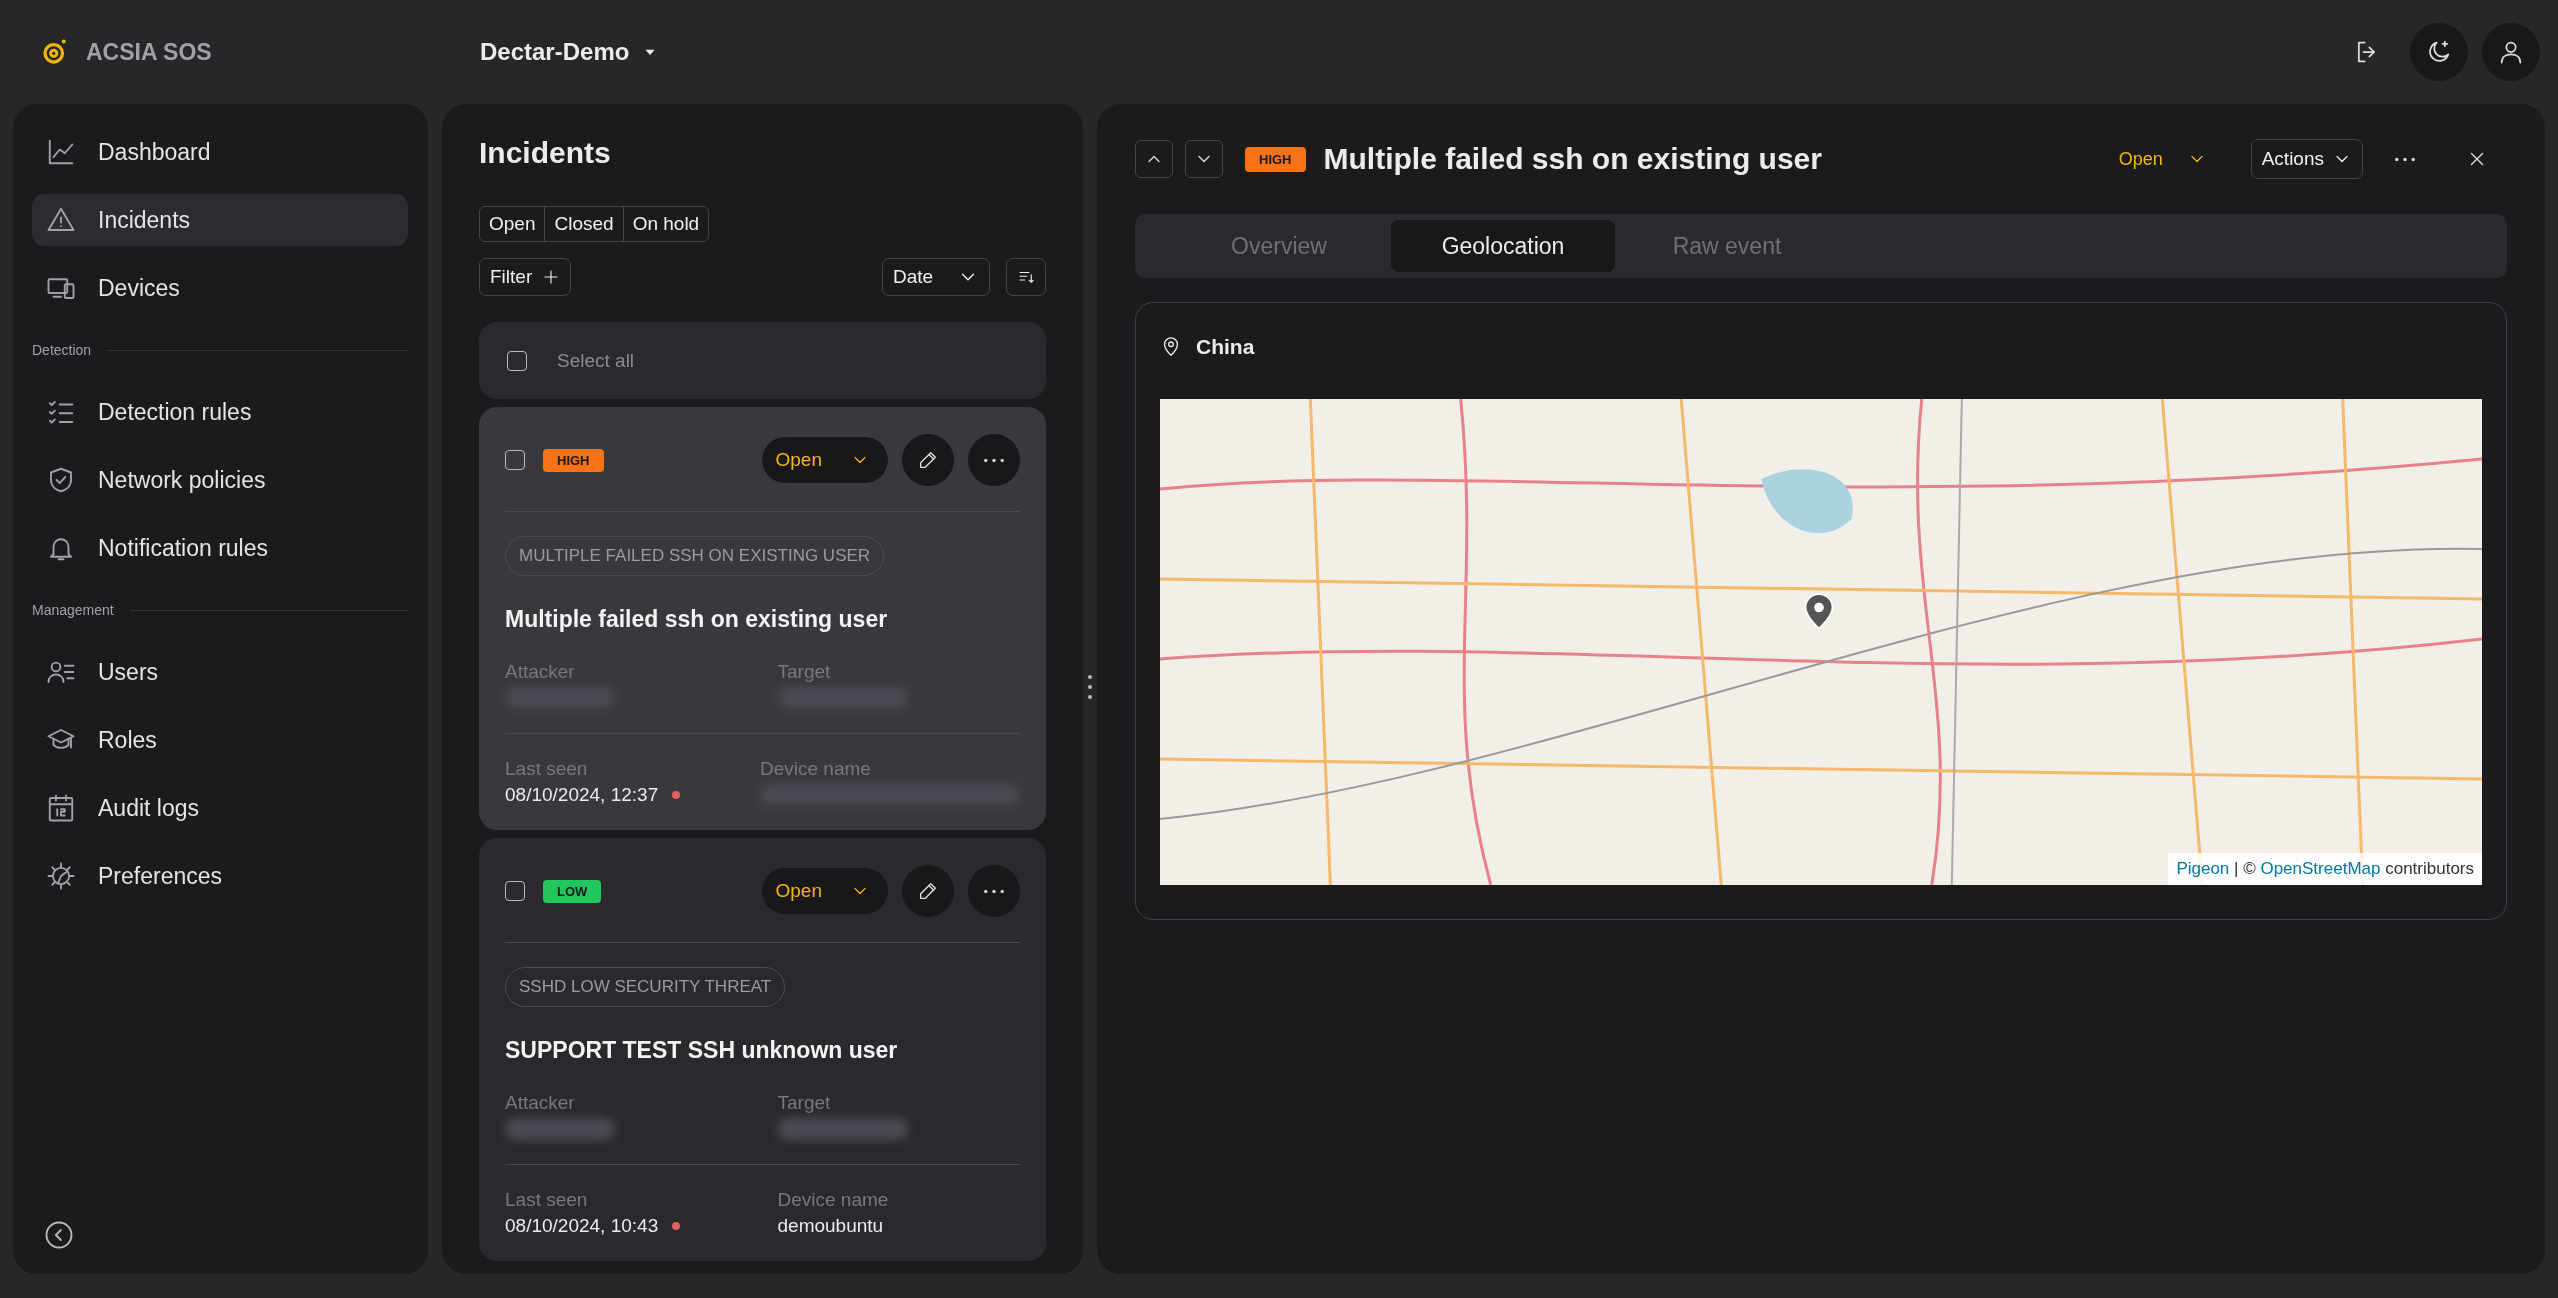 The width and height of the screenshot is (2558, 1298). Describe the element at coordinates (220, 288) in the screenshot. I see `nav-item: Devices` at that location.